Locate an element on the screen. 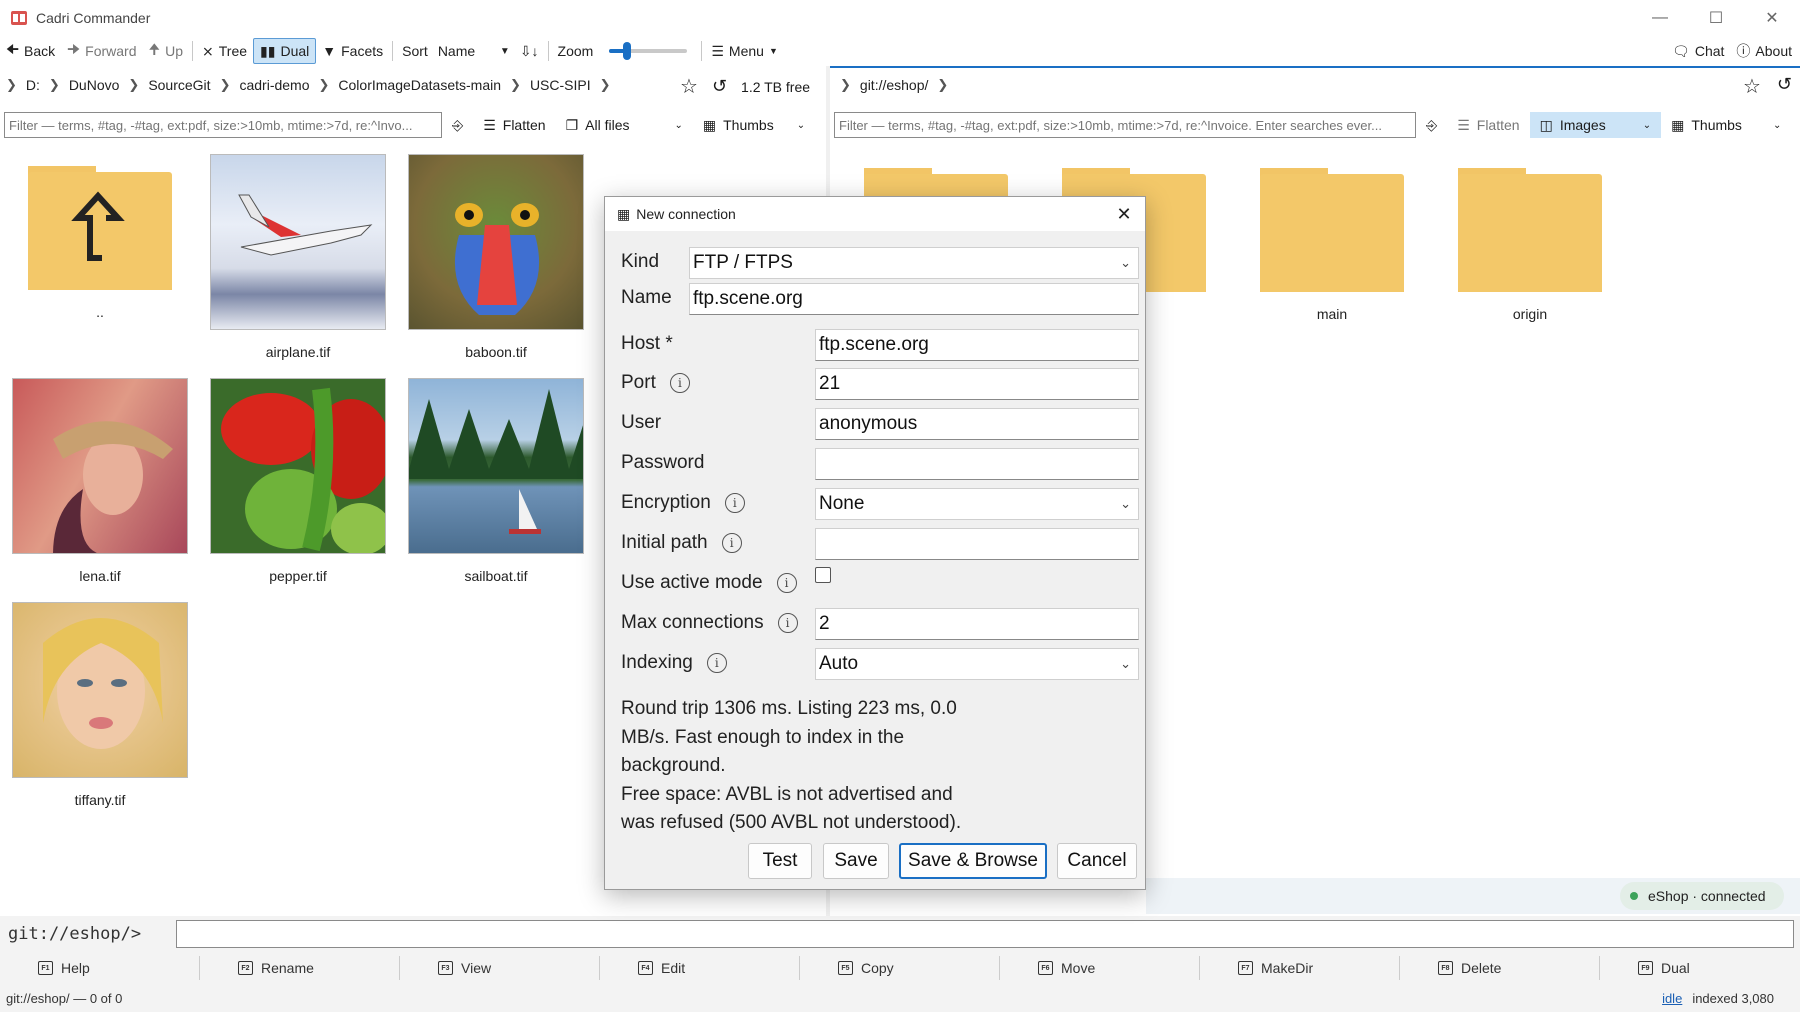 The image size is (1800, 1012). save-and-browse-button: Save & Browse is located at coordinates (973, 861).